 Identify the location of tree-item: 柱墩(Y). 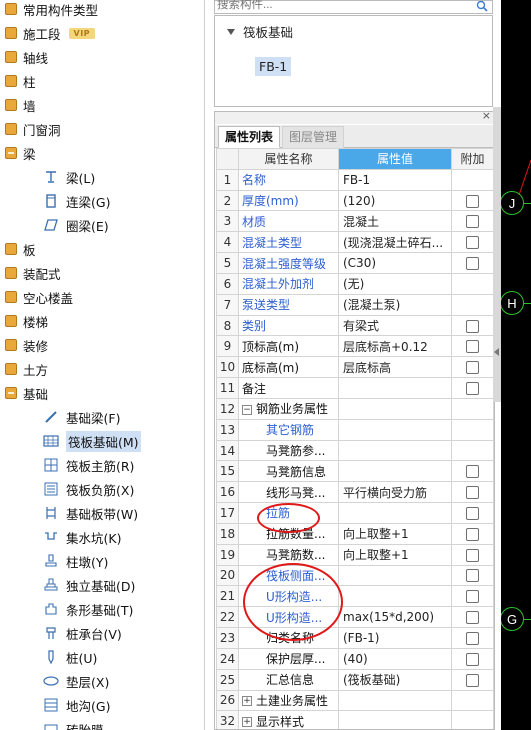
(102, 561).